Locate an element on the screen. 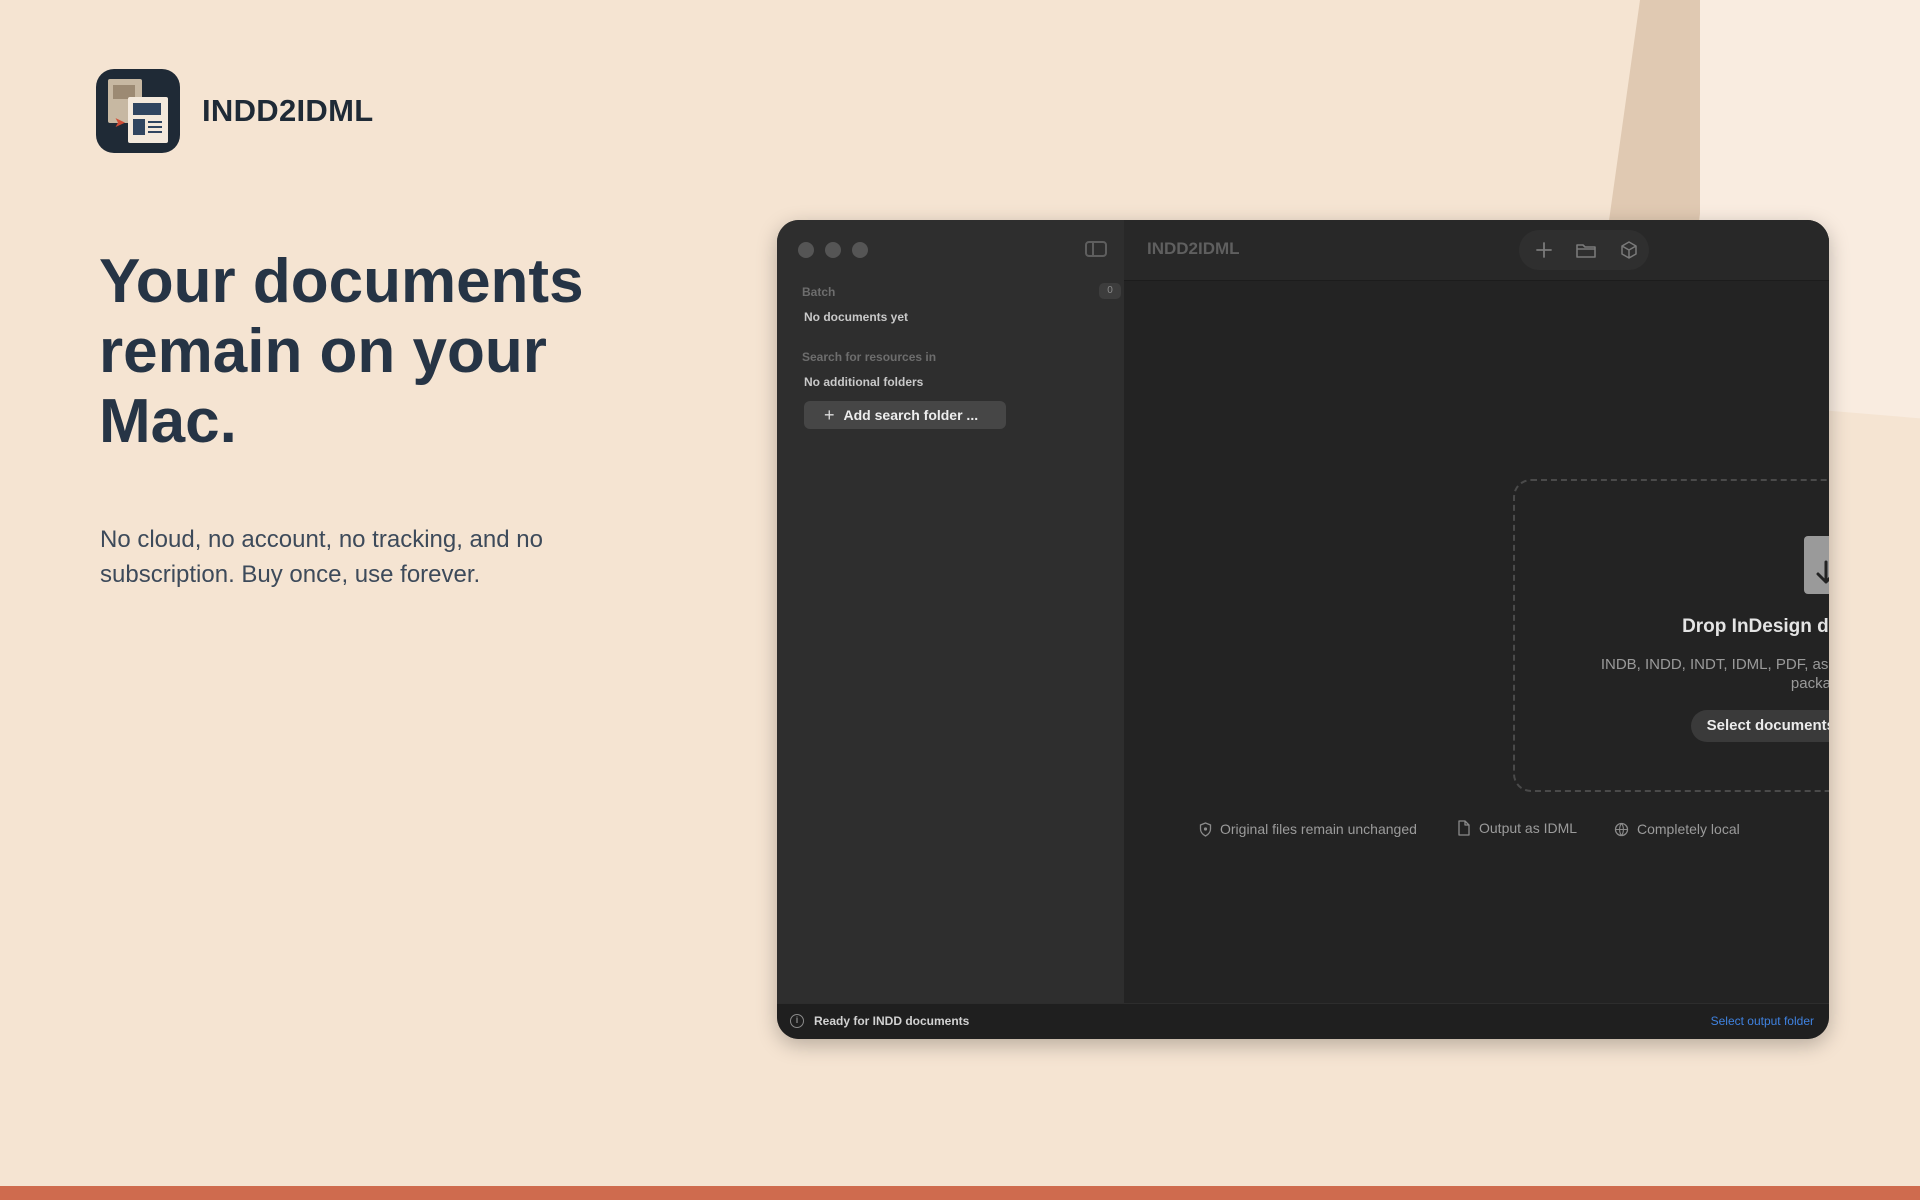  search-section-label: Search for resources in is located at coordinates (869, 357).